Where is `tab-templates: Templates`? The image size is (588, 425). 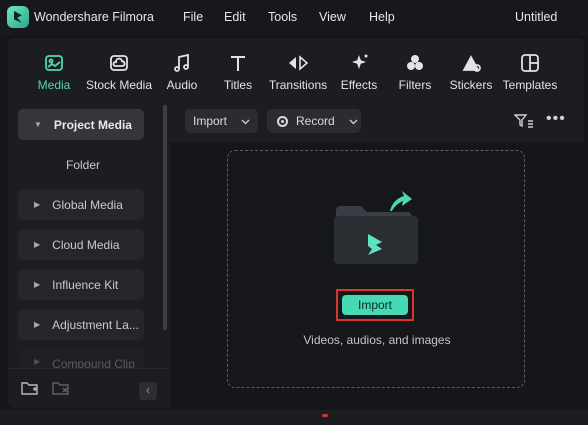
tab-templates: Templates is located at coordinates (530, 72).